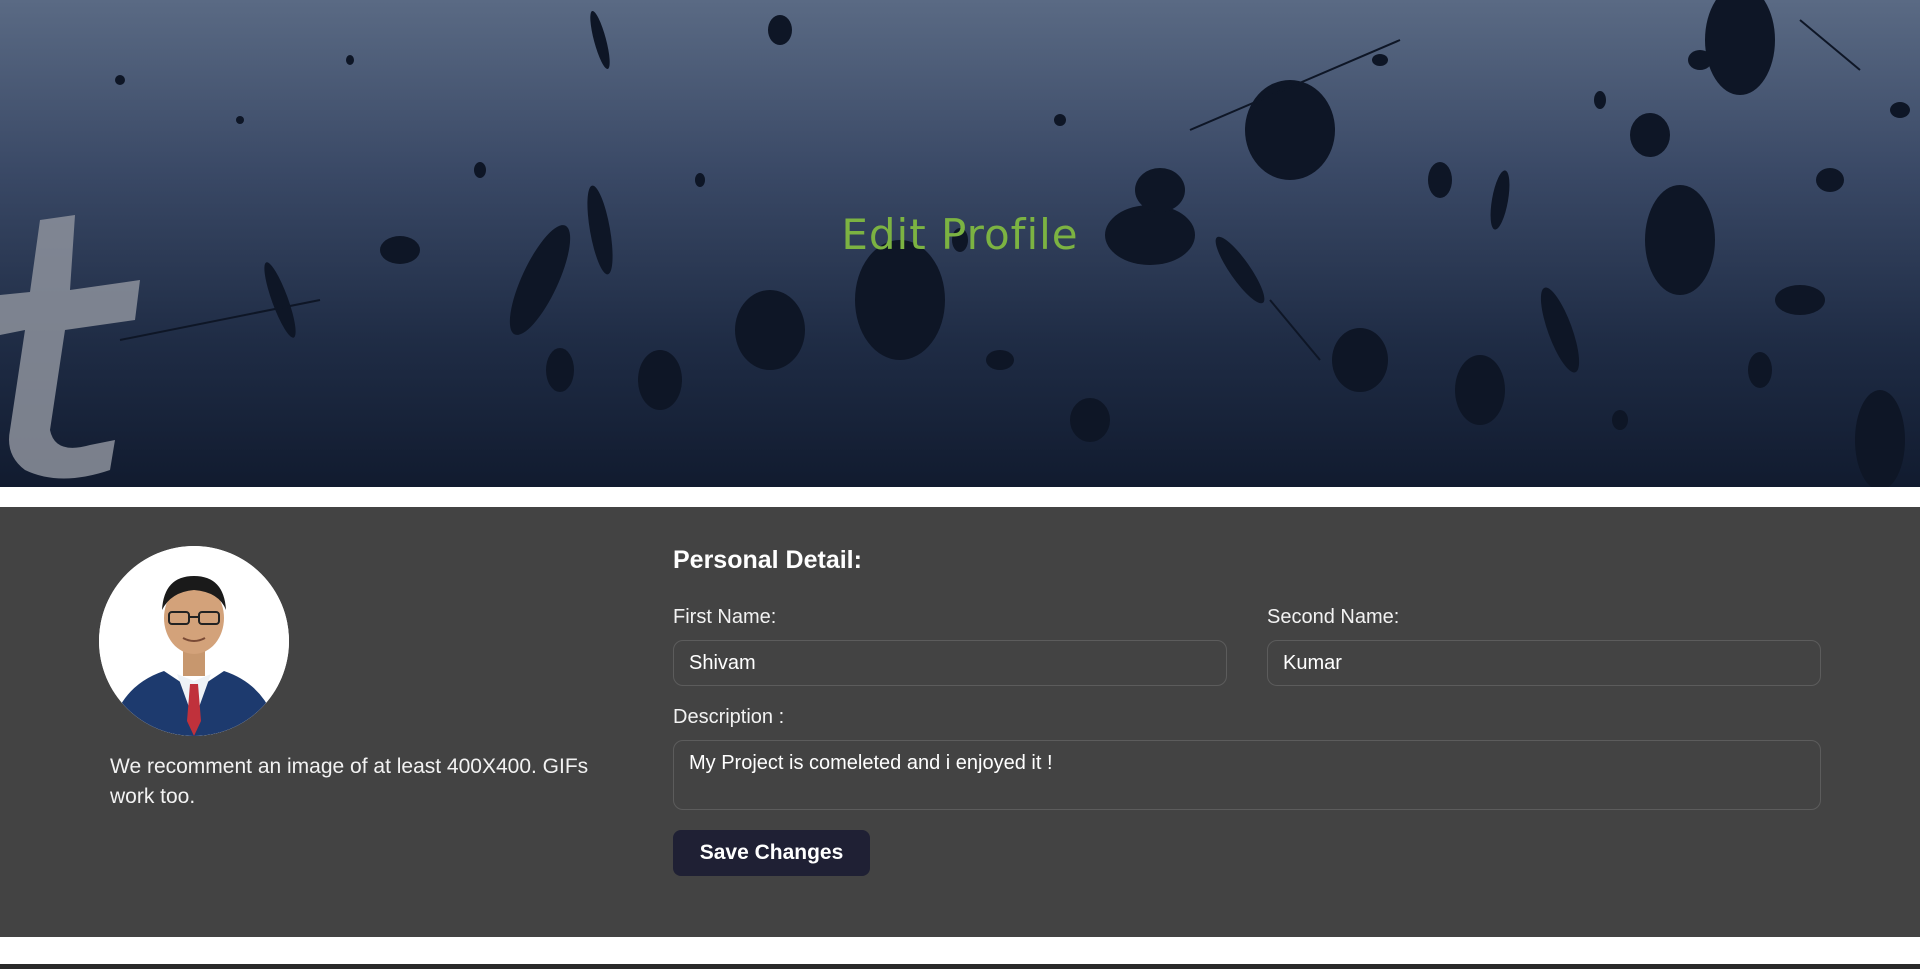 Image resolution: width=1920 pixels, height=969 pixels. Describe the element at coordinates (729, 717) in the screenshot. I see `description-label: Description :` at that location.